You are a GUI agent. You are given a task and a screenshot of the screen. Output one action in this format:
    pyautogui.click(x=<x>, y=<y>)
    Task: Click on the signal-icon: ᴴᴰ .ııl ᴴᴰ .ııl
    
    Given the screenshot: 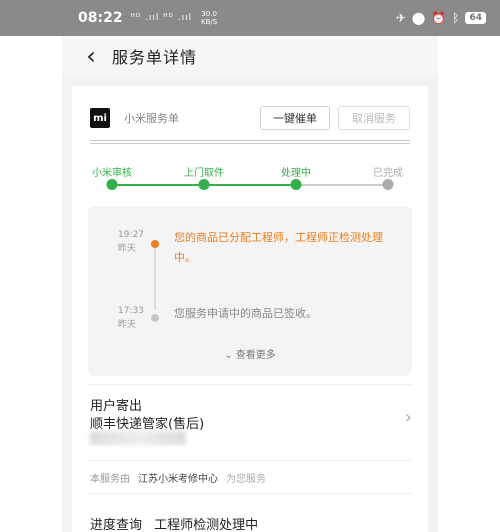 What is the action you would take?
    pyautogui.click(x=161, y=18)
    